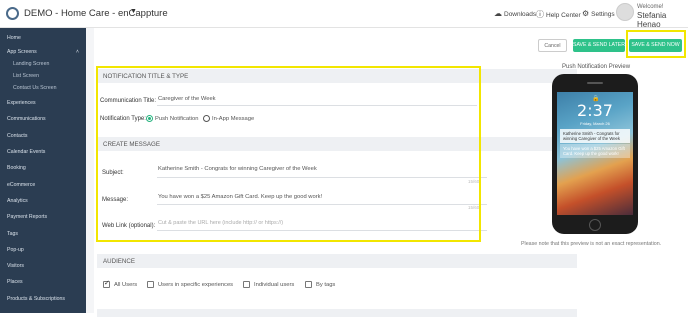  I want to click on settings-link: ⚙ Settings, so click(598, 13).